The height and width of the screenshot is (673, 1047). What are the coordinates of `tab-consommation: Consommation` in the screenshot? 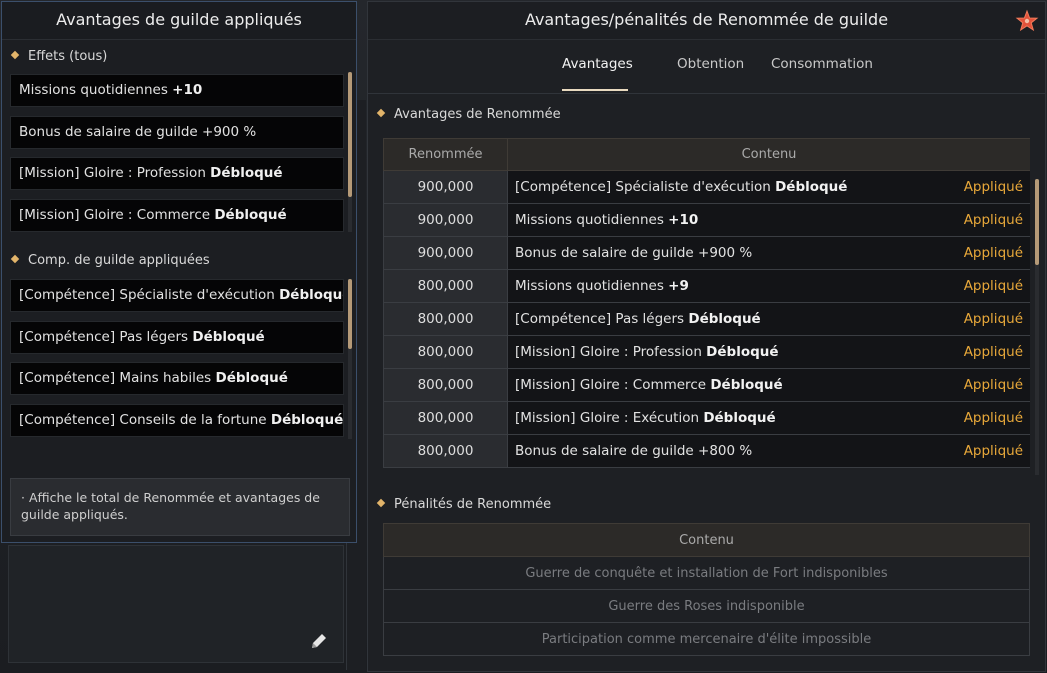 It's located at (822, 64).